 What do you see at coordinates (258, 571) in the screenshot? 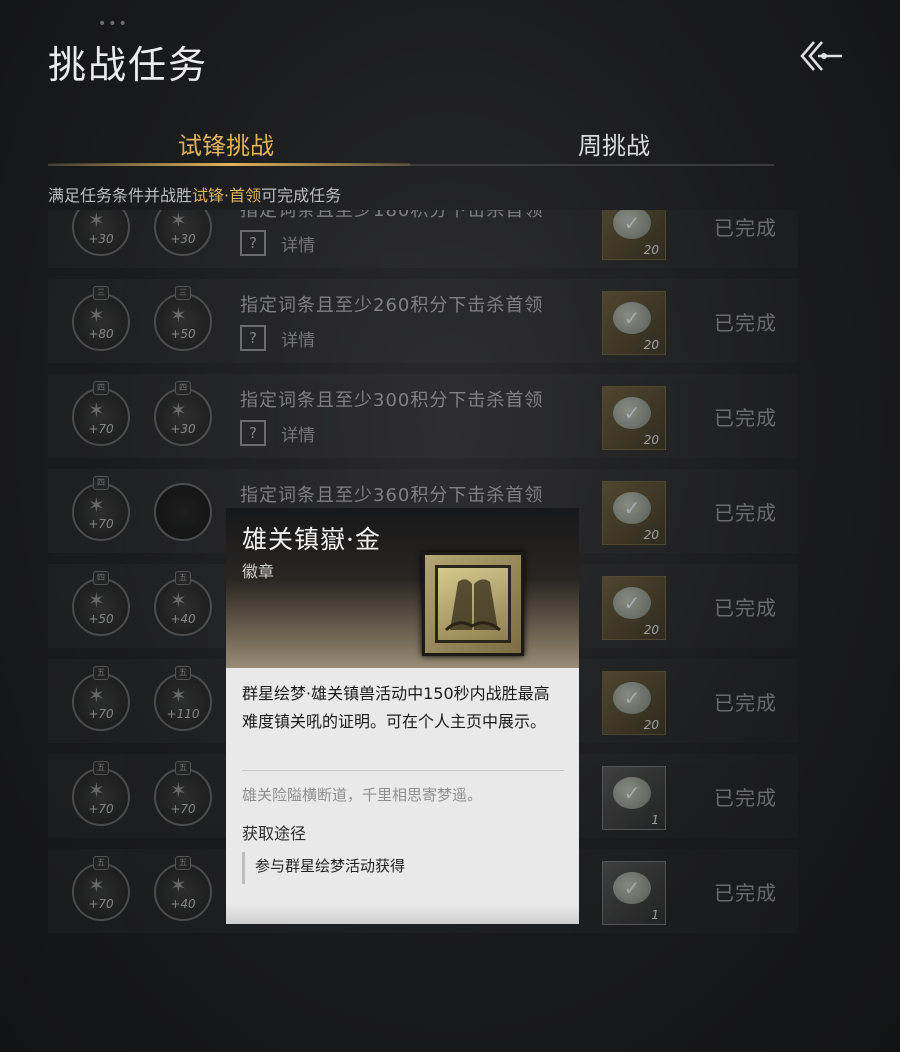
I see `item-type: 徽章` at bounding box center [258, 571].